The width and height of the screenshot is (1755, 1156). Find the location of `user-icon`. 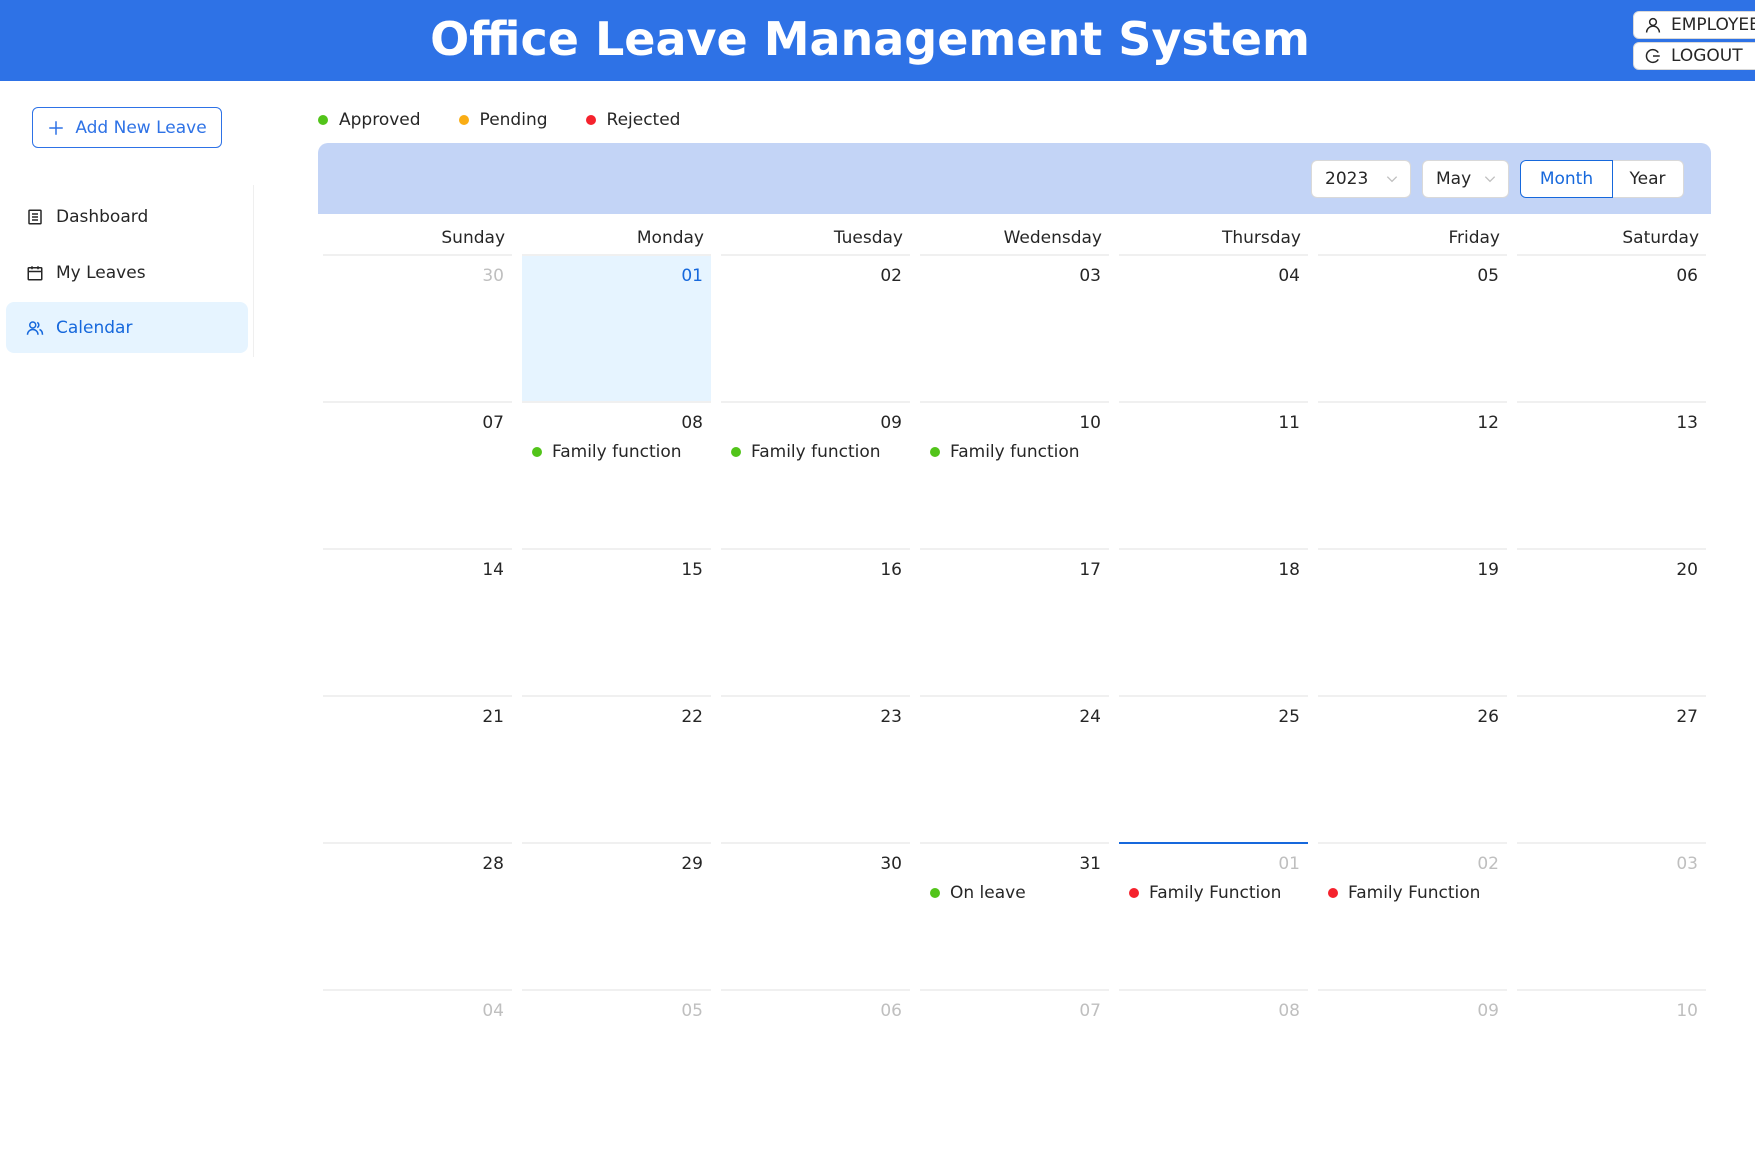

user-icon is located at coordinates (1653, 25).